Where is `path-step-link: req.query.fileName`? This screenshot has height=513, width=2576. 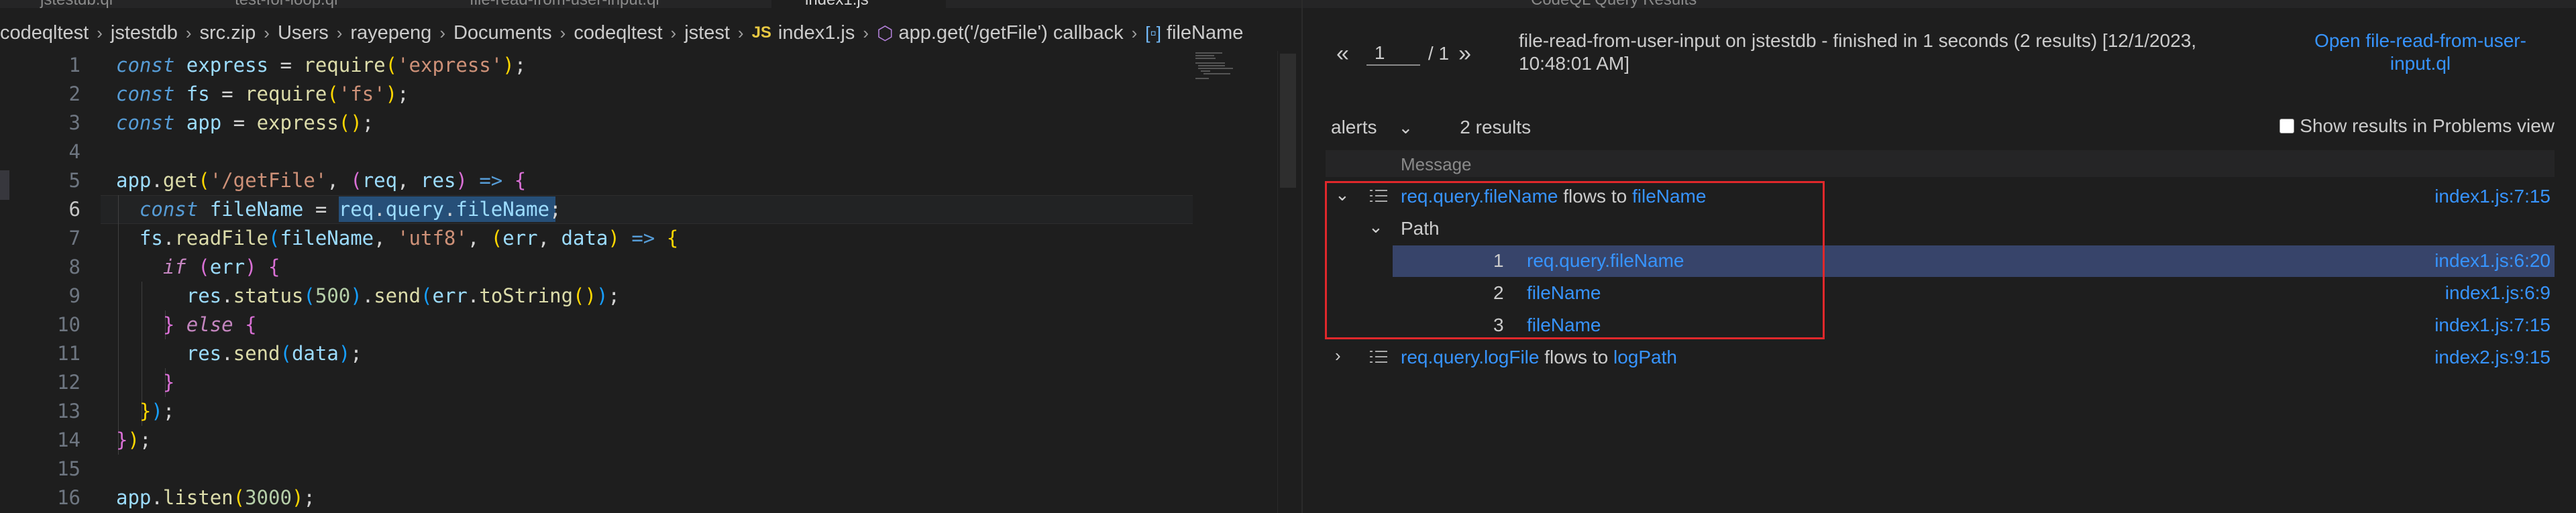
path-step-link: req.query.fileName is located at coordinates (1605, 261).